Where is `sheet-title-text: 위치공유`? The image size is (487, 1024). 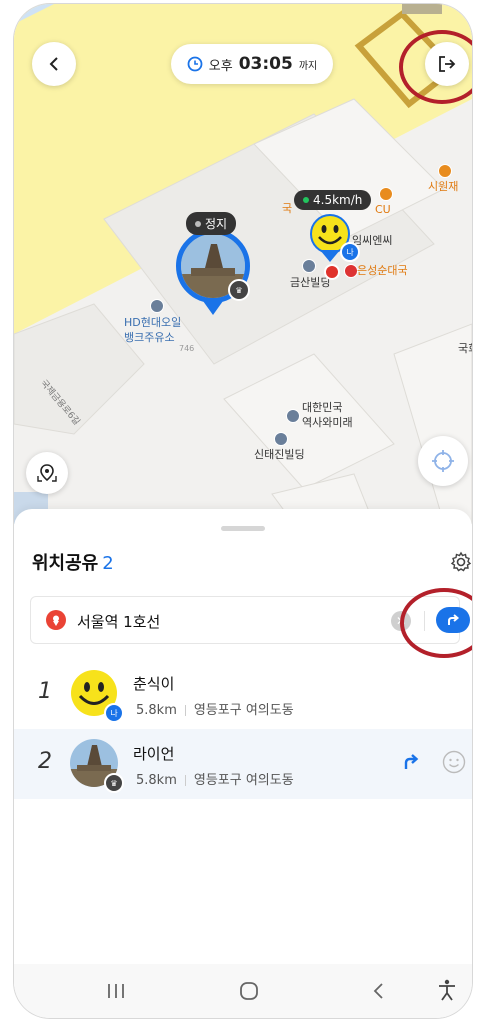
sheet-title-text: 위치공유 is located at coordinates (65, 563).